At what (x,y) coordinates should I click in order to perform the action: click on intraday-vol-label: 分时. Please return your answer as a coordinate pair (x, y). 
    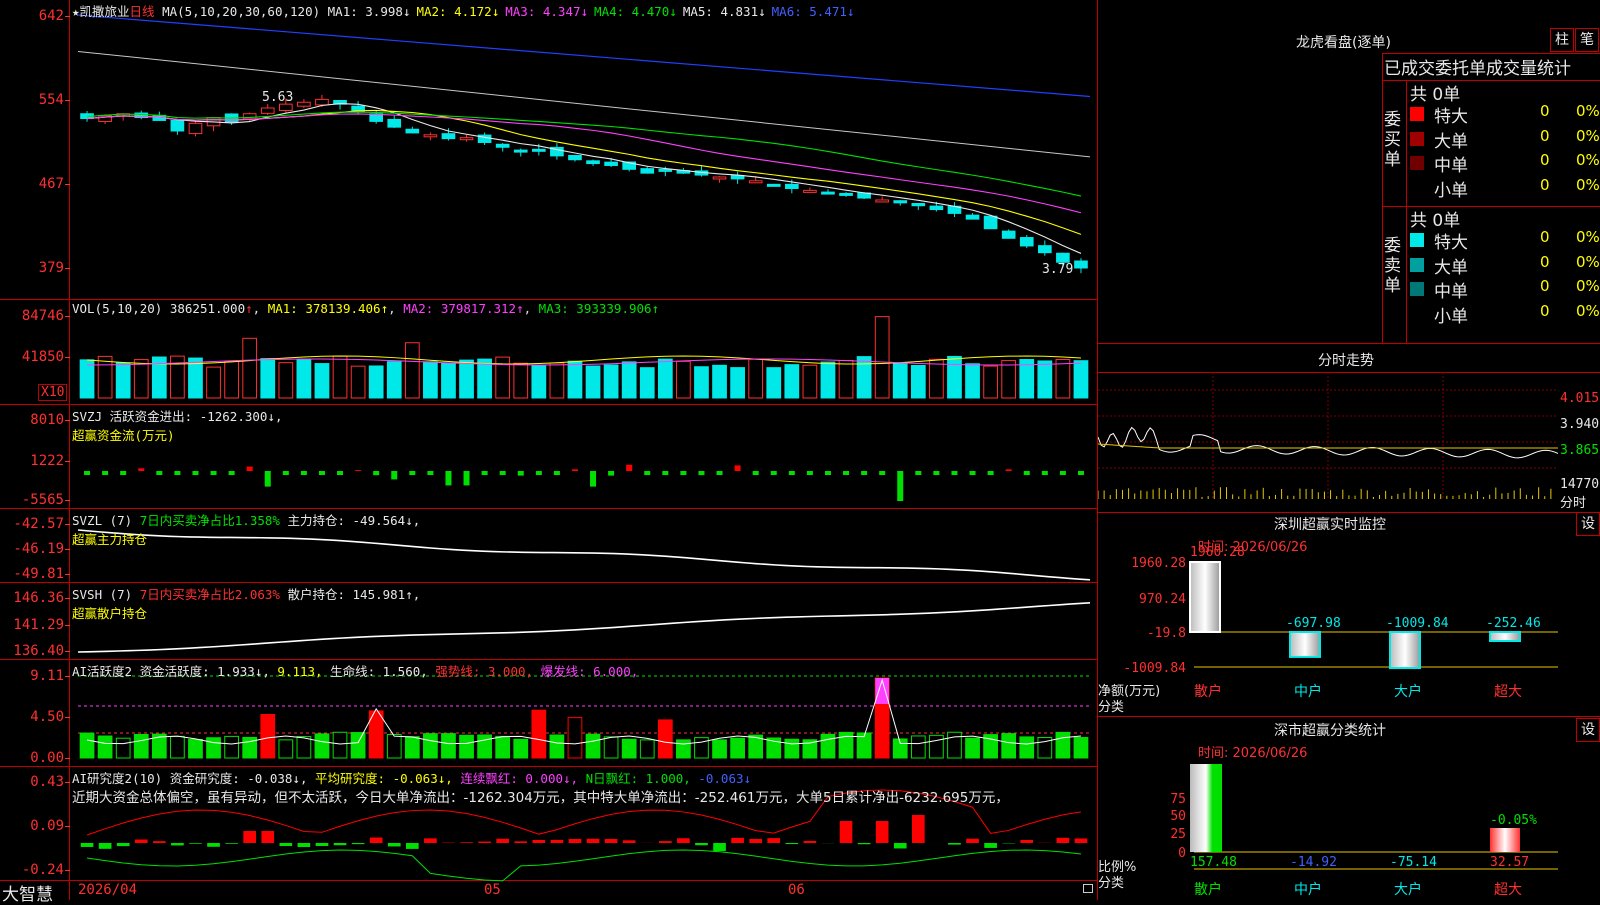
    Looking at the image, I should click on (1573, 501).